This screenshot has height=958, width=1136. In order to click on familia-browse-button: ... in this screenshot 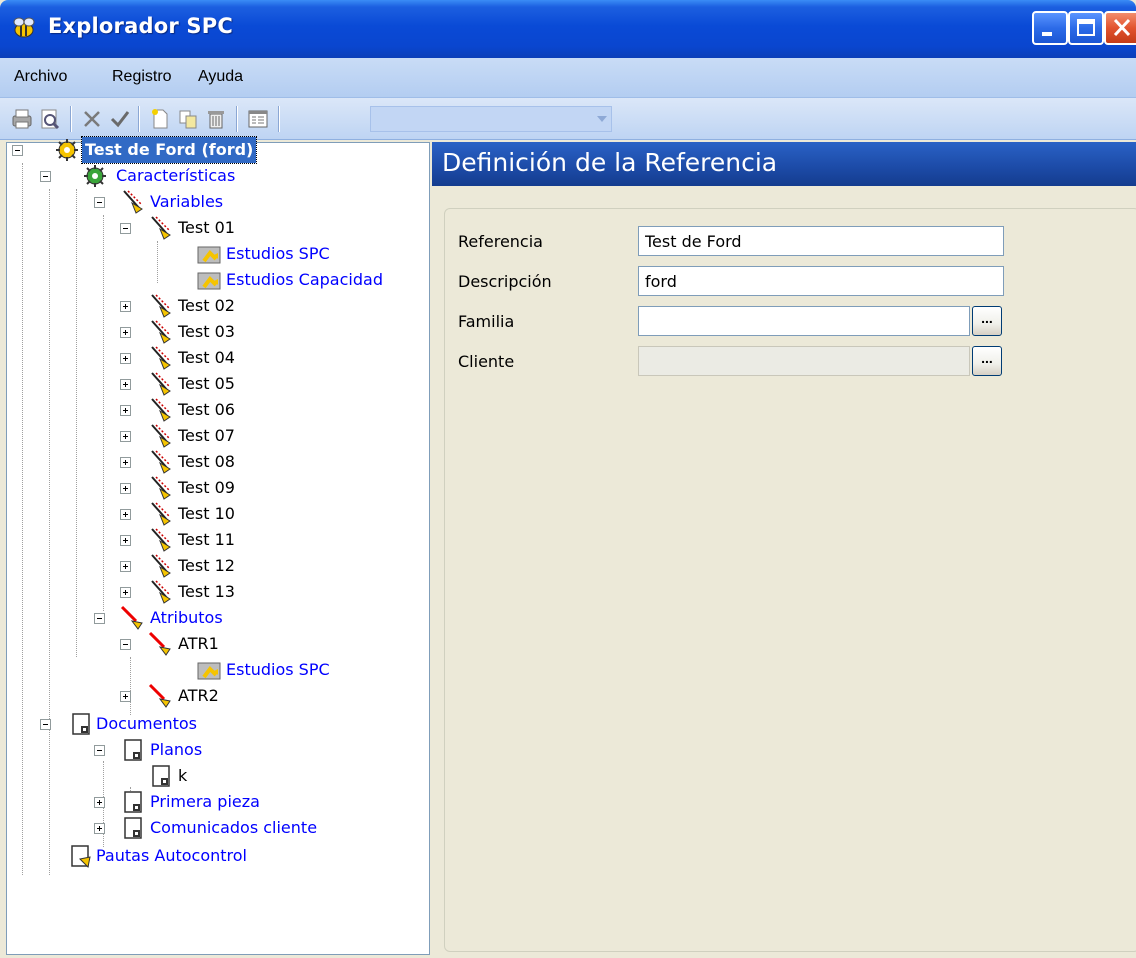, I will do `click(987, 321)`.